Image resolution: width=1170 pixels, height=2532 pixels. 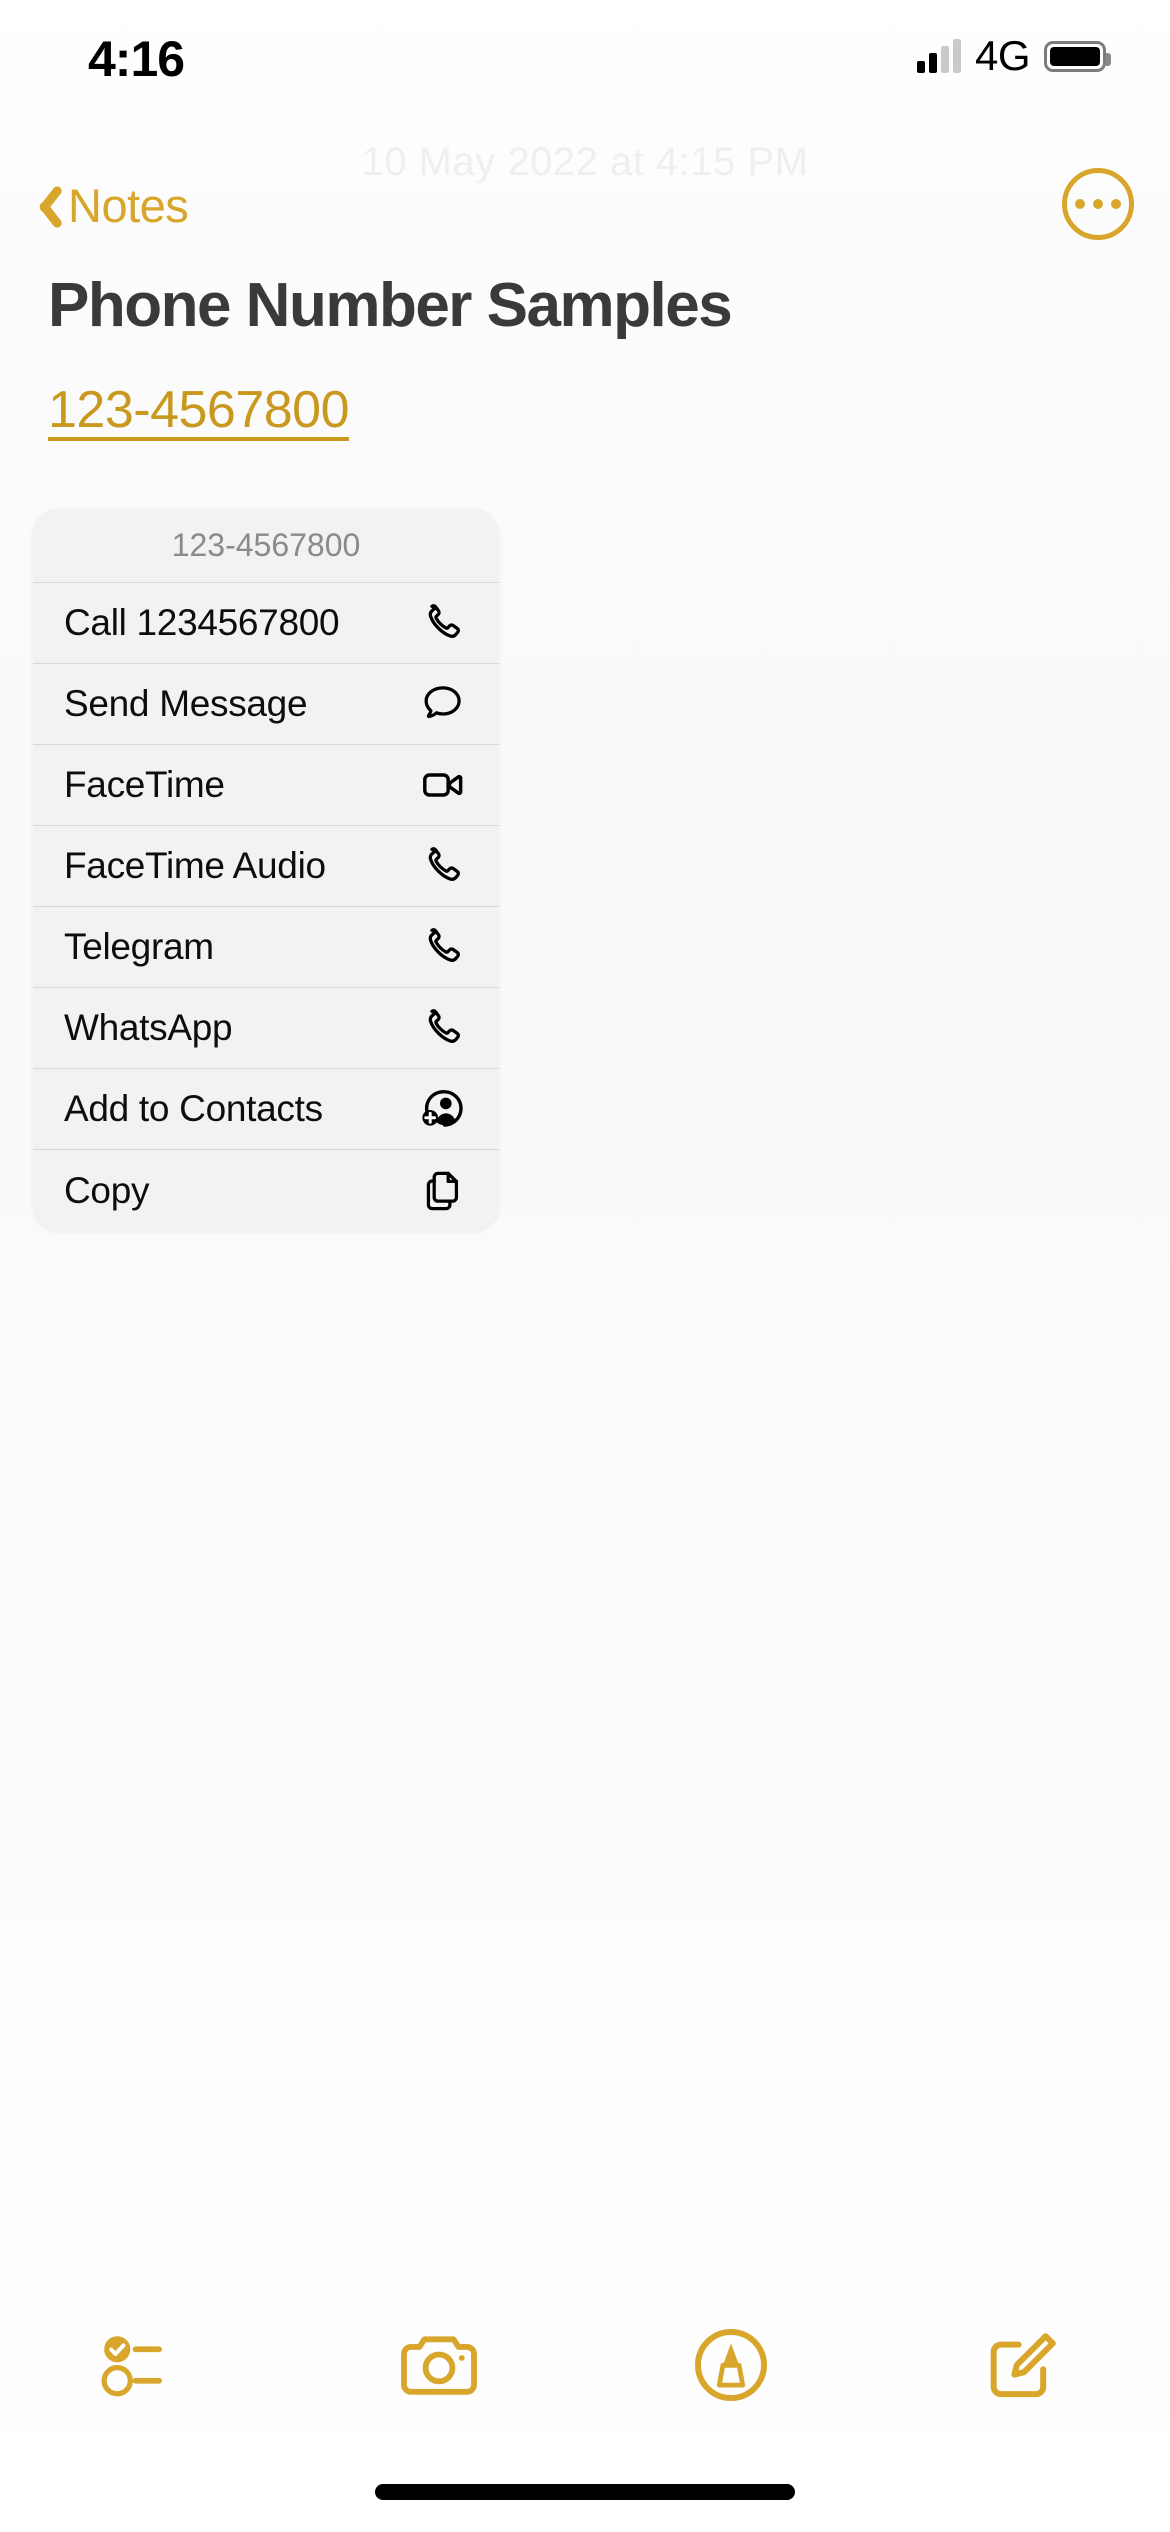 I want to click on camera-icon, so click(x=439, y=2365).